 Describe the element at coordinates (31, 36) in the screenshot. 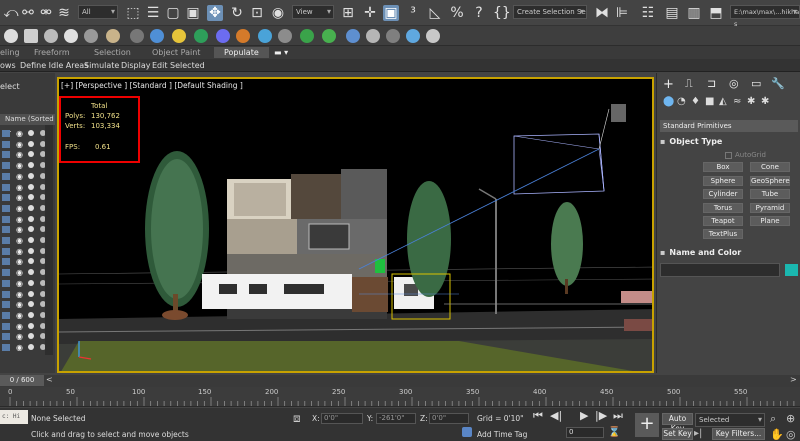

I see `box-shape-icon` at that location.